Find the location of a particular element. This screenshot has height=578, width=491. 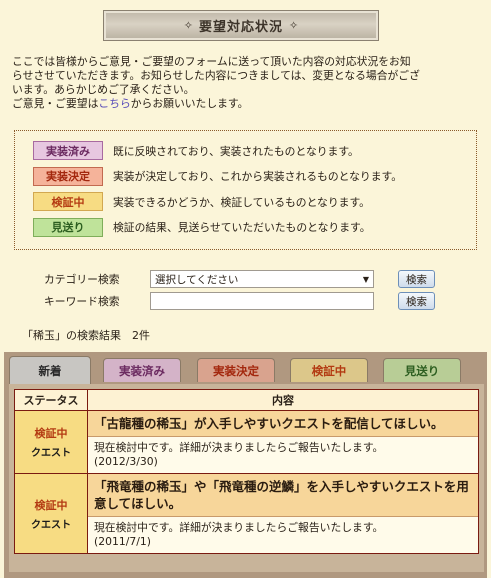

request-response: 現在検討中です。詳細が決まりましたらご報告いたします。 (2012/3/30) is located at coordinates (283, 455).